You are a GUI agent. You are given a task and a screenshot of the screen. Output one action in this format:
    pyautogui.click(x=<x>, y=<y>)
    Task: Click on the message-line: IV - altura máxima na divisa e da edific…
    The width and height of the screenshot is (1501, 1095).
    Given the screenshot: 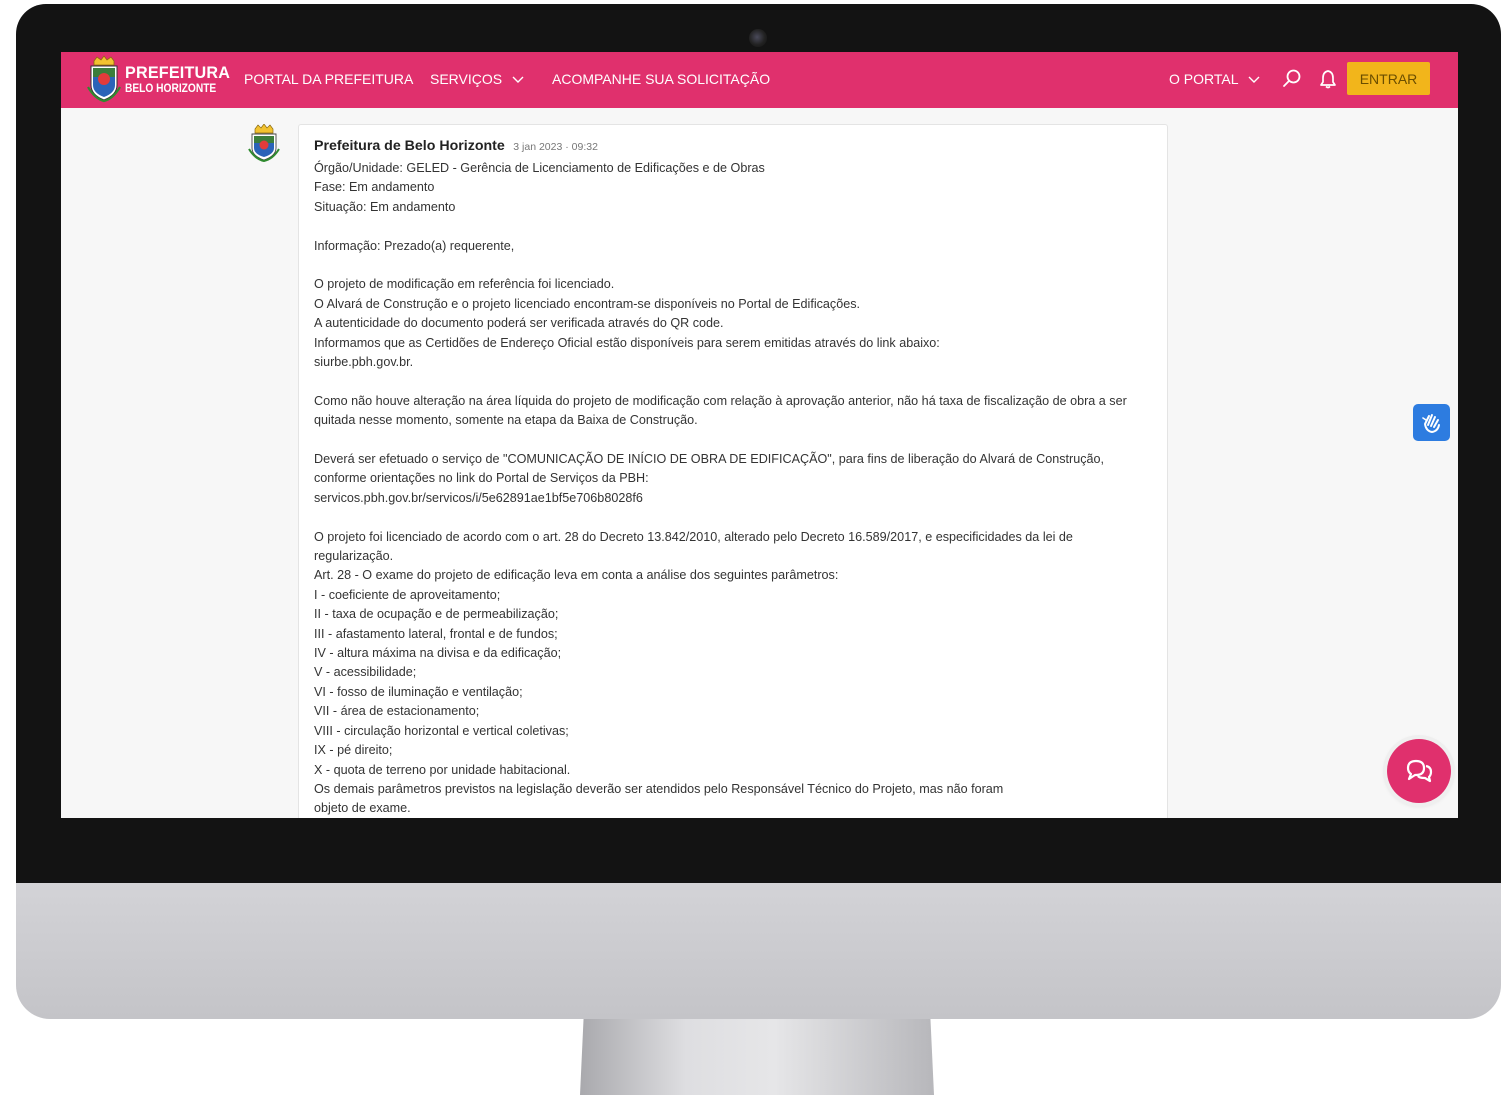 What is the action you would take?
    pyautogui.click(x=438, y=653)
    